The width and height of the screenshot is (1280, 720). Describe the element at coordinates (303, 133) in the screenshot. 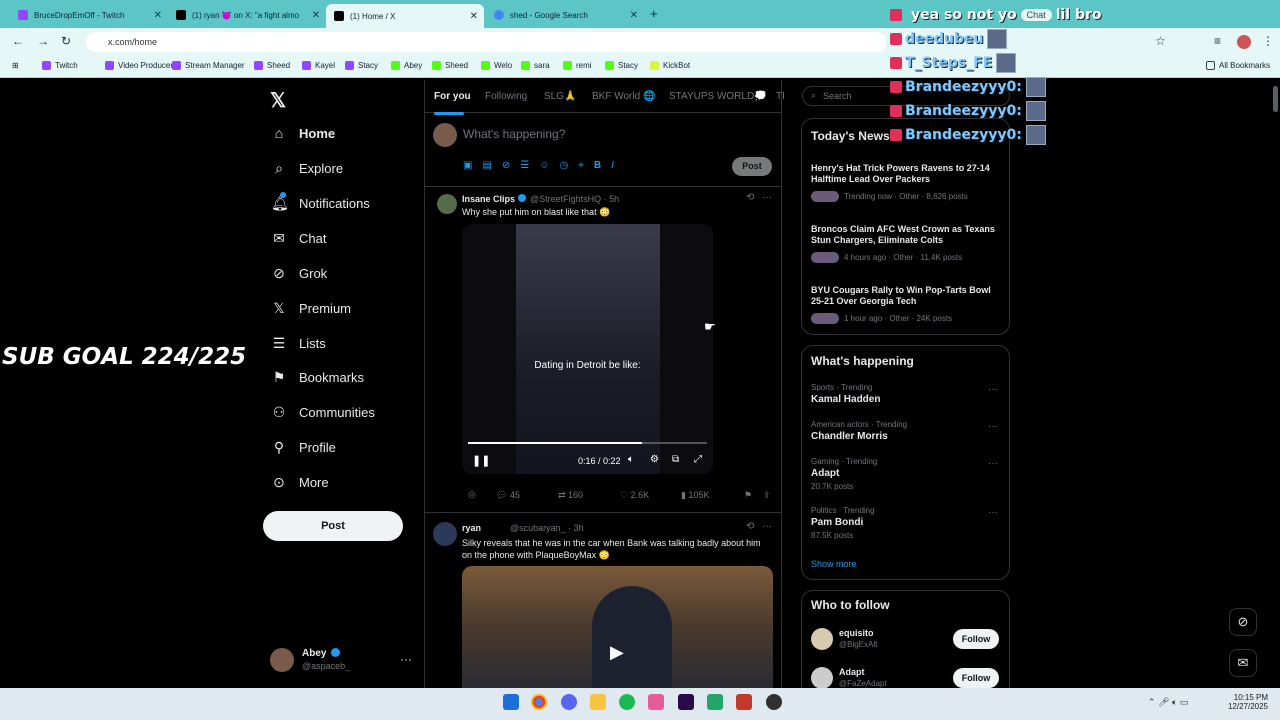

I see `sidebar-item-home: ⌂ Home` at that location.